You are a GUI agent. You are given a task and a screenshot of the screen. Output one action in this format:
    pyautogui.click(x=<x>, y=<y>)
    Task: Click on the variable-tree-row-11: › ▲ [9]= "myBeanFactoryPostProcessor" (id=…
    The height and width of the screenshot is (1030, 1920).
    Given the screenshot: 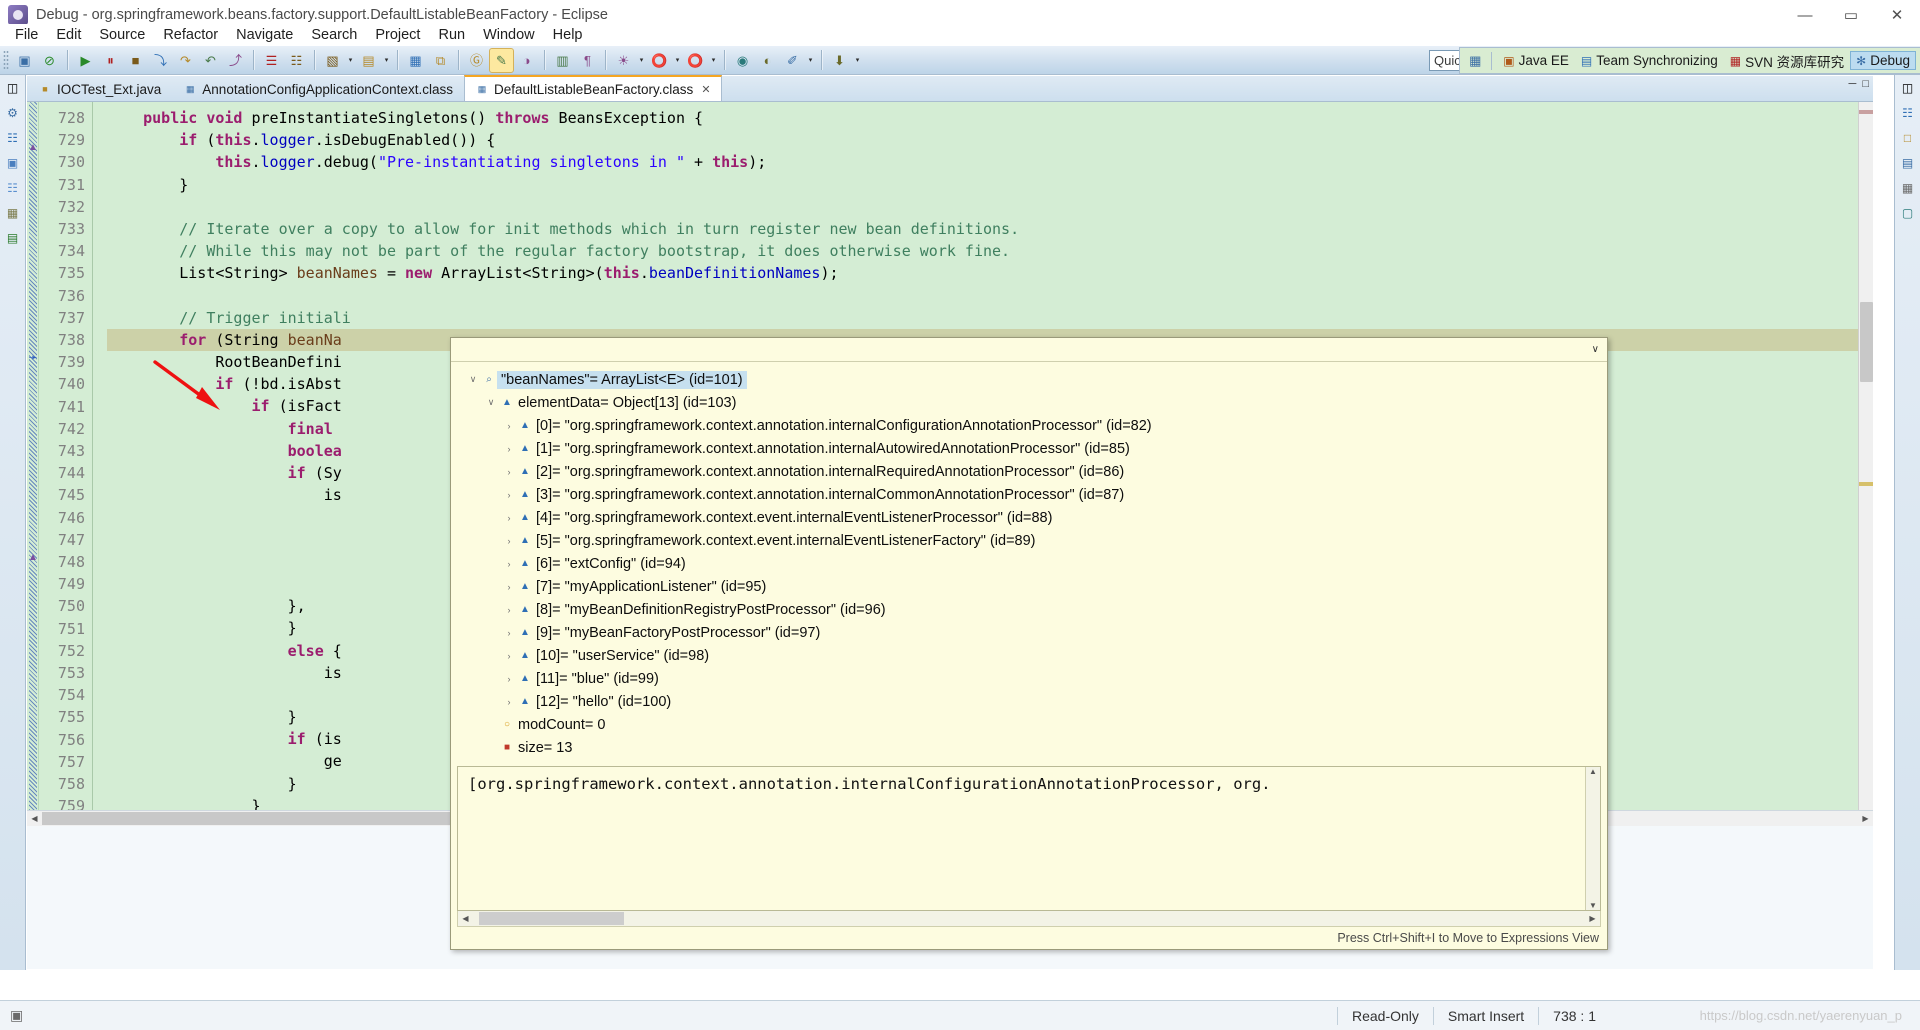 What is the action you would take?
    pyautogui.click(x=1036, y=632)
    